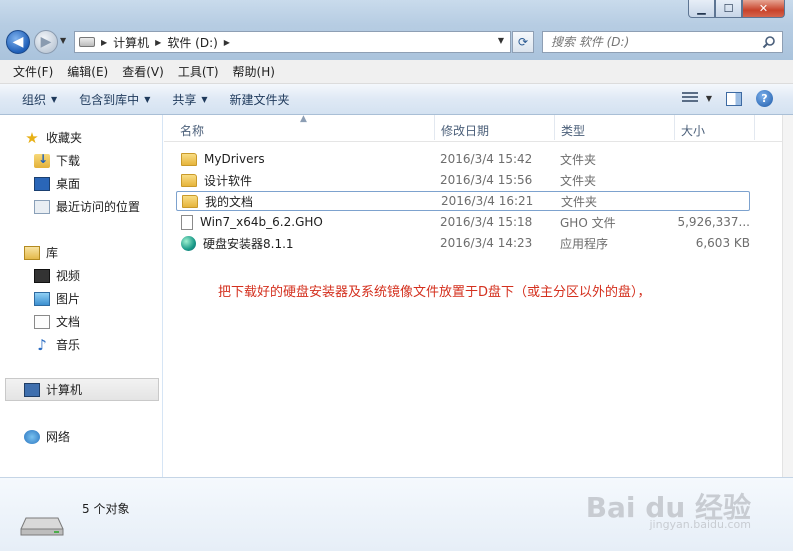 This screenshot has width=793, height=551. Describe the element at coordinates (63, 40) in the screenshot. I see `recent-pages-dropdown: ▼` at that location.